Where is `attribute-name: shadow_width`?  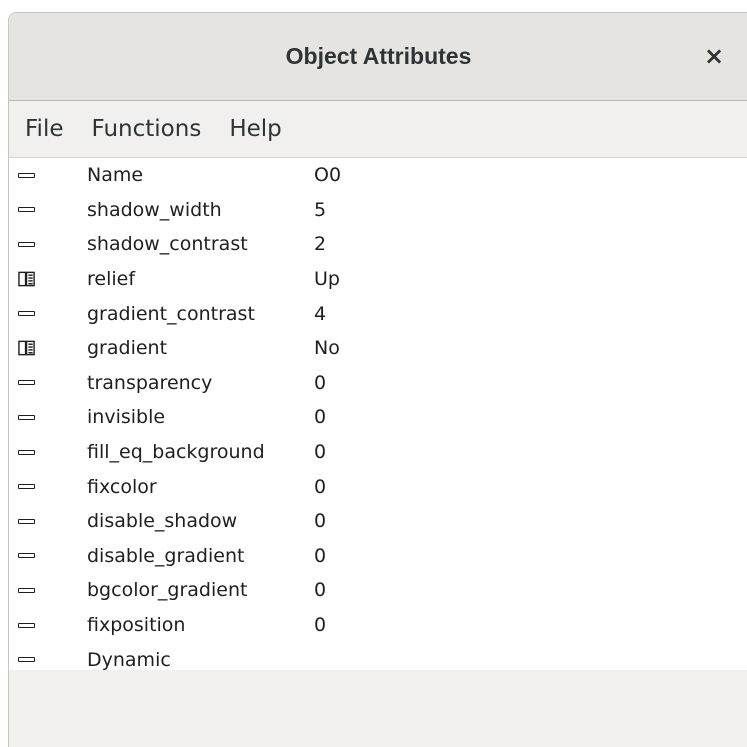 attribute-name: shadow_width is located at coordinates (154, 209).